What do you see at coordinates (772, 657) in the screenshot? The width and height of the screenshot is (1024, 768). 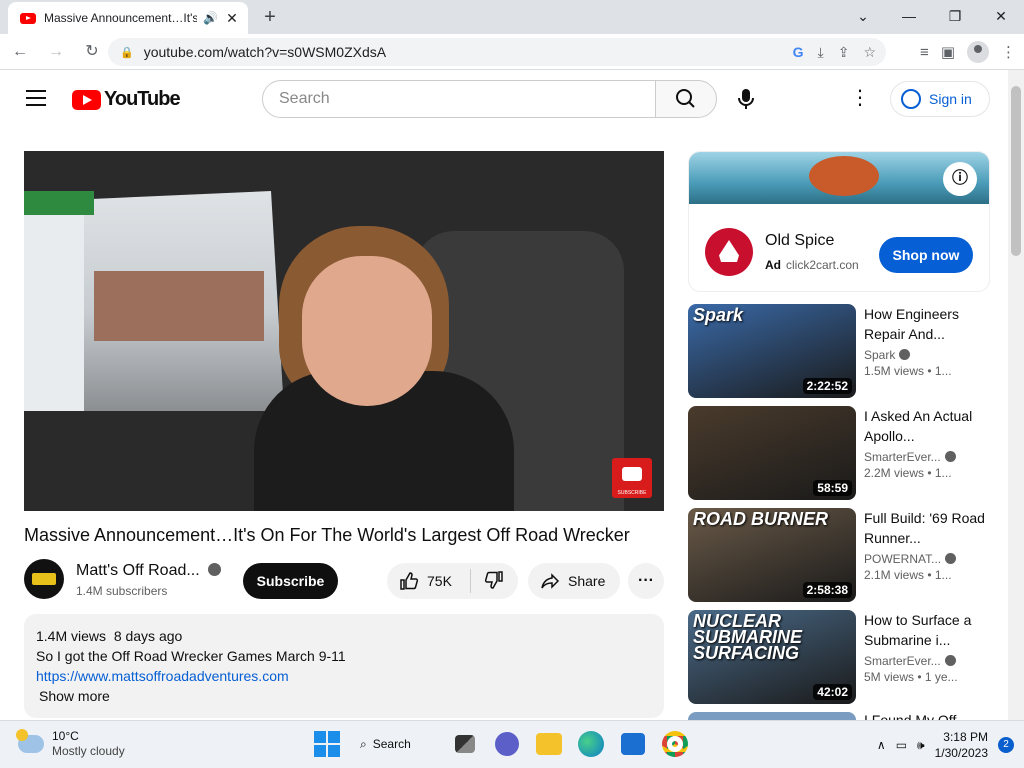 I see `video-thumbnail: NUCLEAR SUBMARINE SURFACING 42:02` at bounding box center [772, 657].